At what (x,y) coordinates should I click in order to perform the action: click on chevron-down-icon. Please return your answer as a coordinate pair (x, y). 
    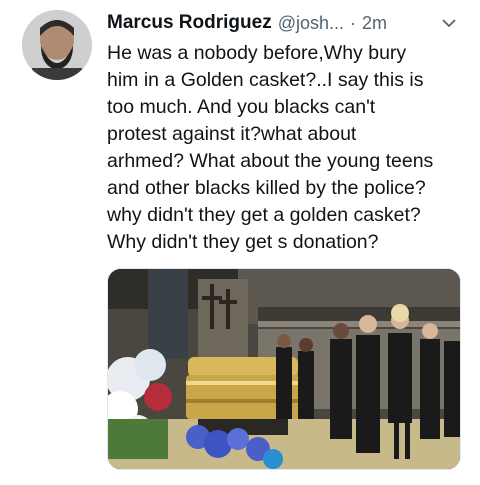
    Looking at the image, I should click on (449, 23).